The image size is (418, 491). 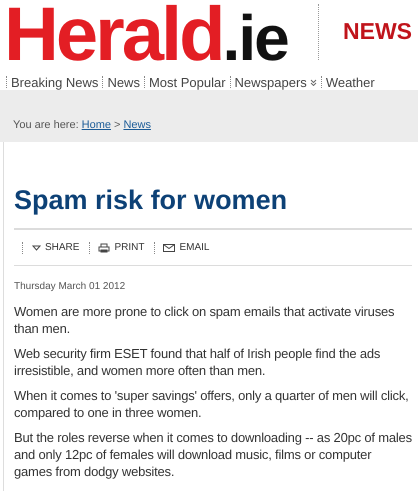 What do you see at coordinates (213, 454) in the screenshot?
I see `article-paragraph: But the roles reverse when it comes to downloading -- as 20pc of males and only 12pc of females will download music, films or computer games from dodgy websites.` at bounding box center [213, 454].